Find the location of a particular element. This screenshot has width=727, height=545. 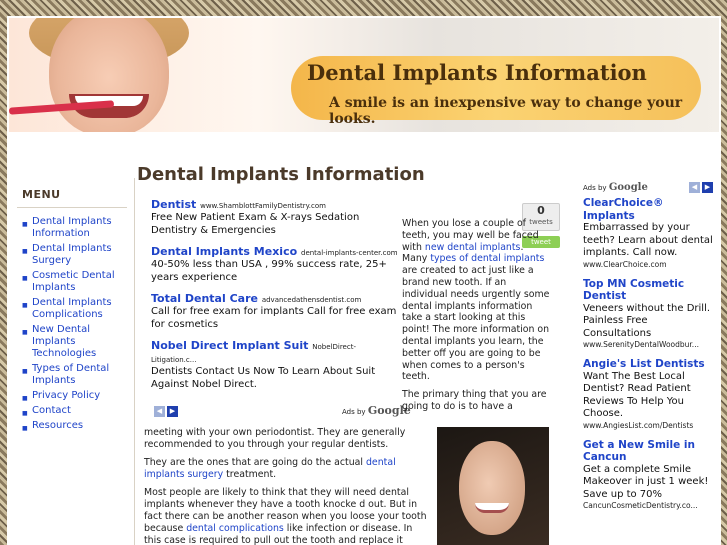

menu-title: MENU is located at coordinates (72, 194).